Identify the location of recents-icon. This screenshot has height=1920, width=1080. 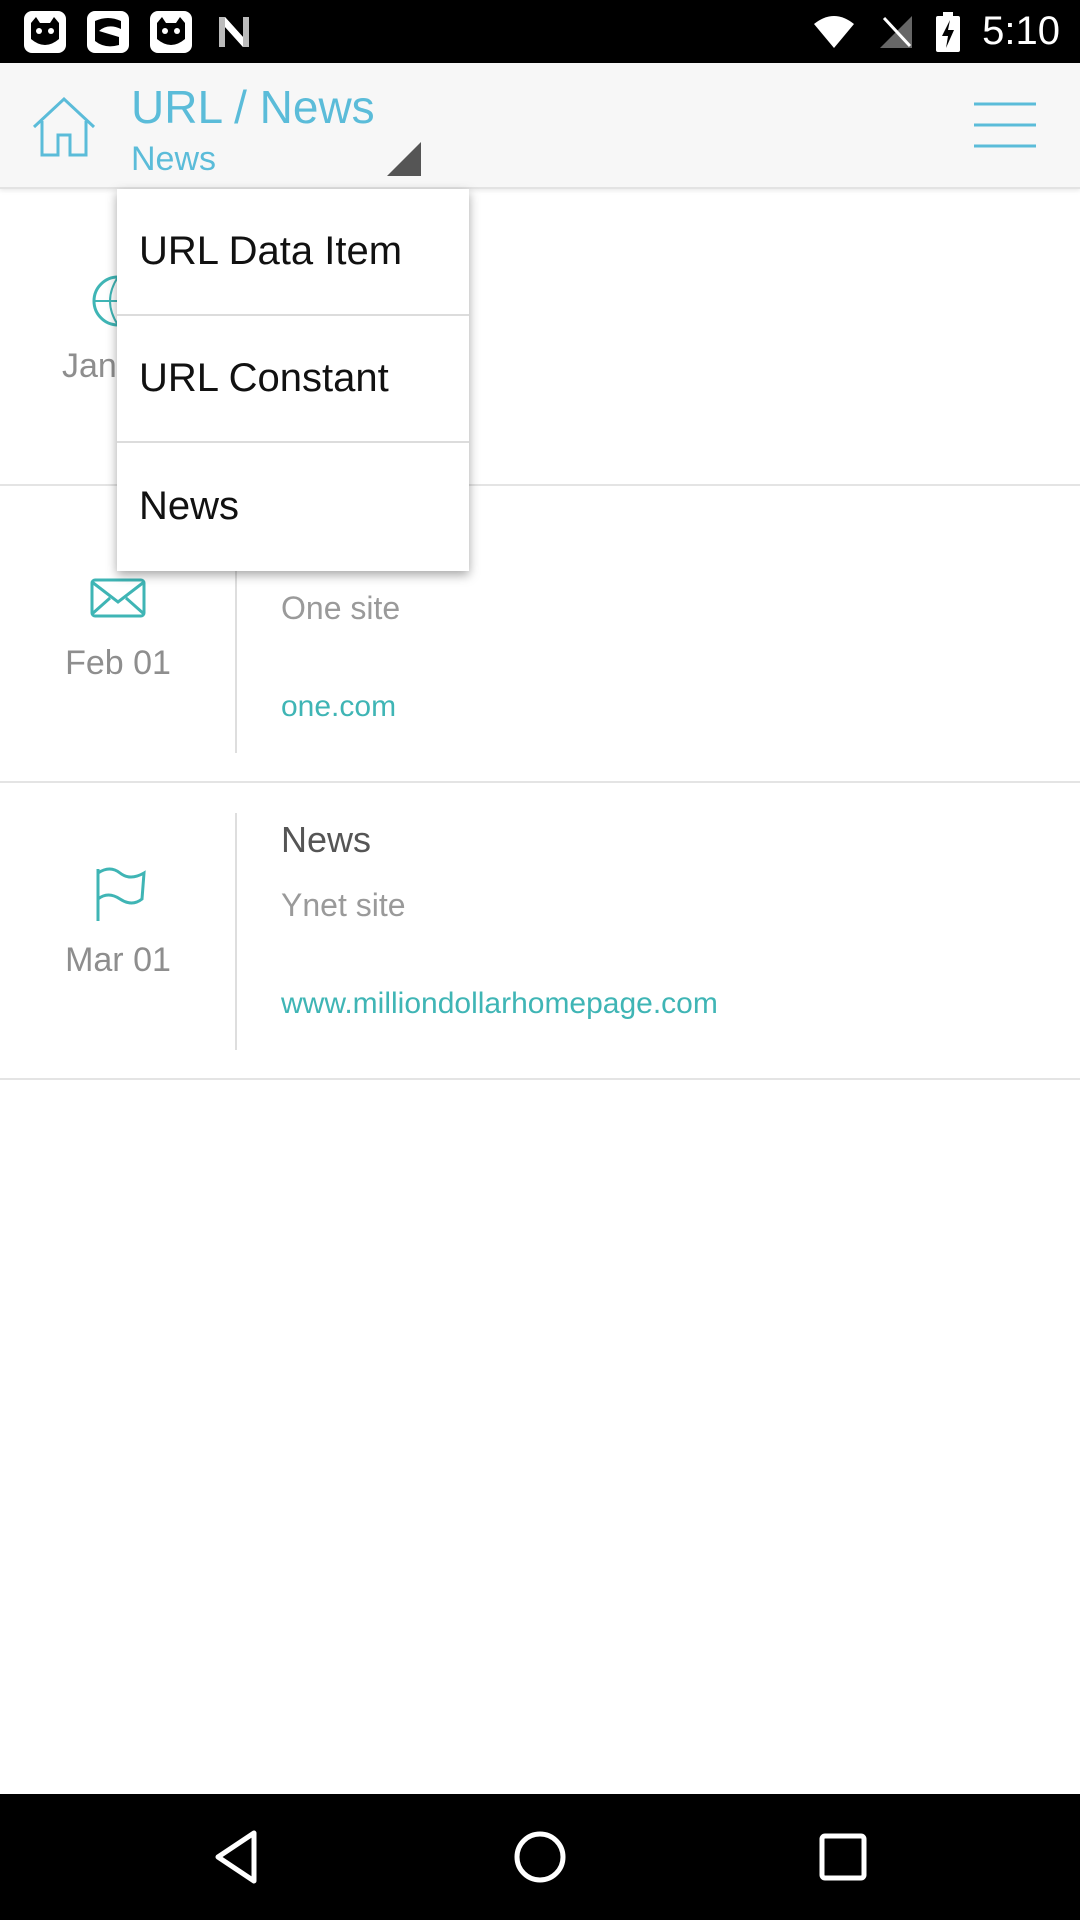
(843, 1857).